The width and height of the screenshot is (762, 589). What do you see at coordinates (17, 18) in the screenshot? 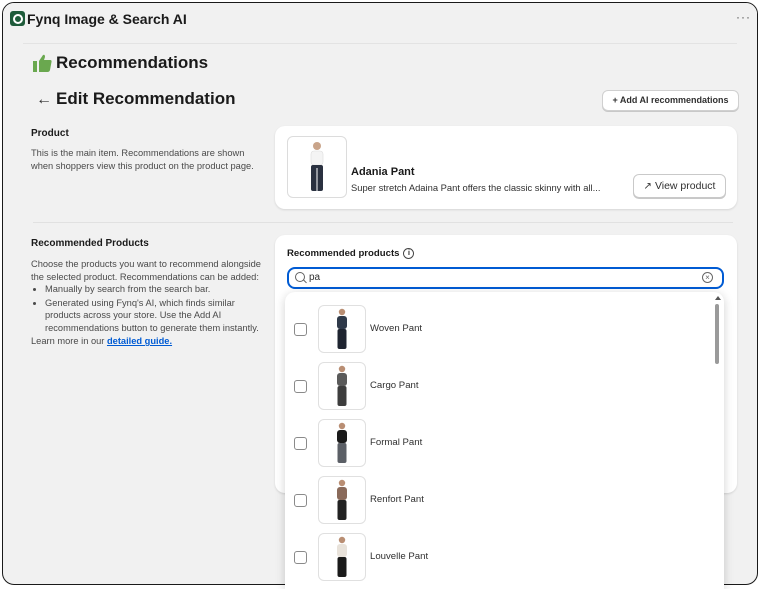
I see `app-logo-icon` at bounding box center [17, 18].